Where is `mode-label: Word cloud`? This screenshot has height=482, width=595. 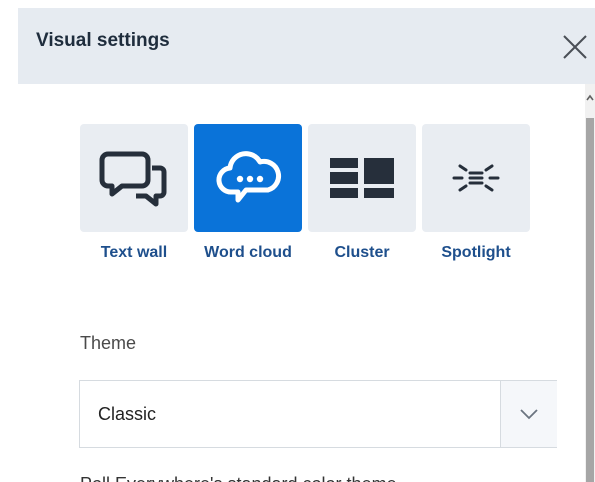
mode-label: Word cloud is located at coordinates (248, 252).